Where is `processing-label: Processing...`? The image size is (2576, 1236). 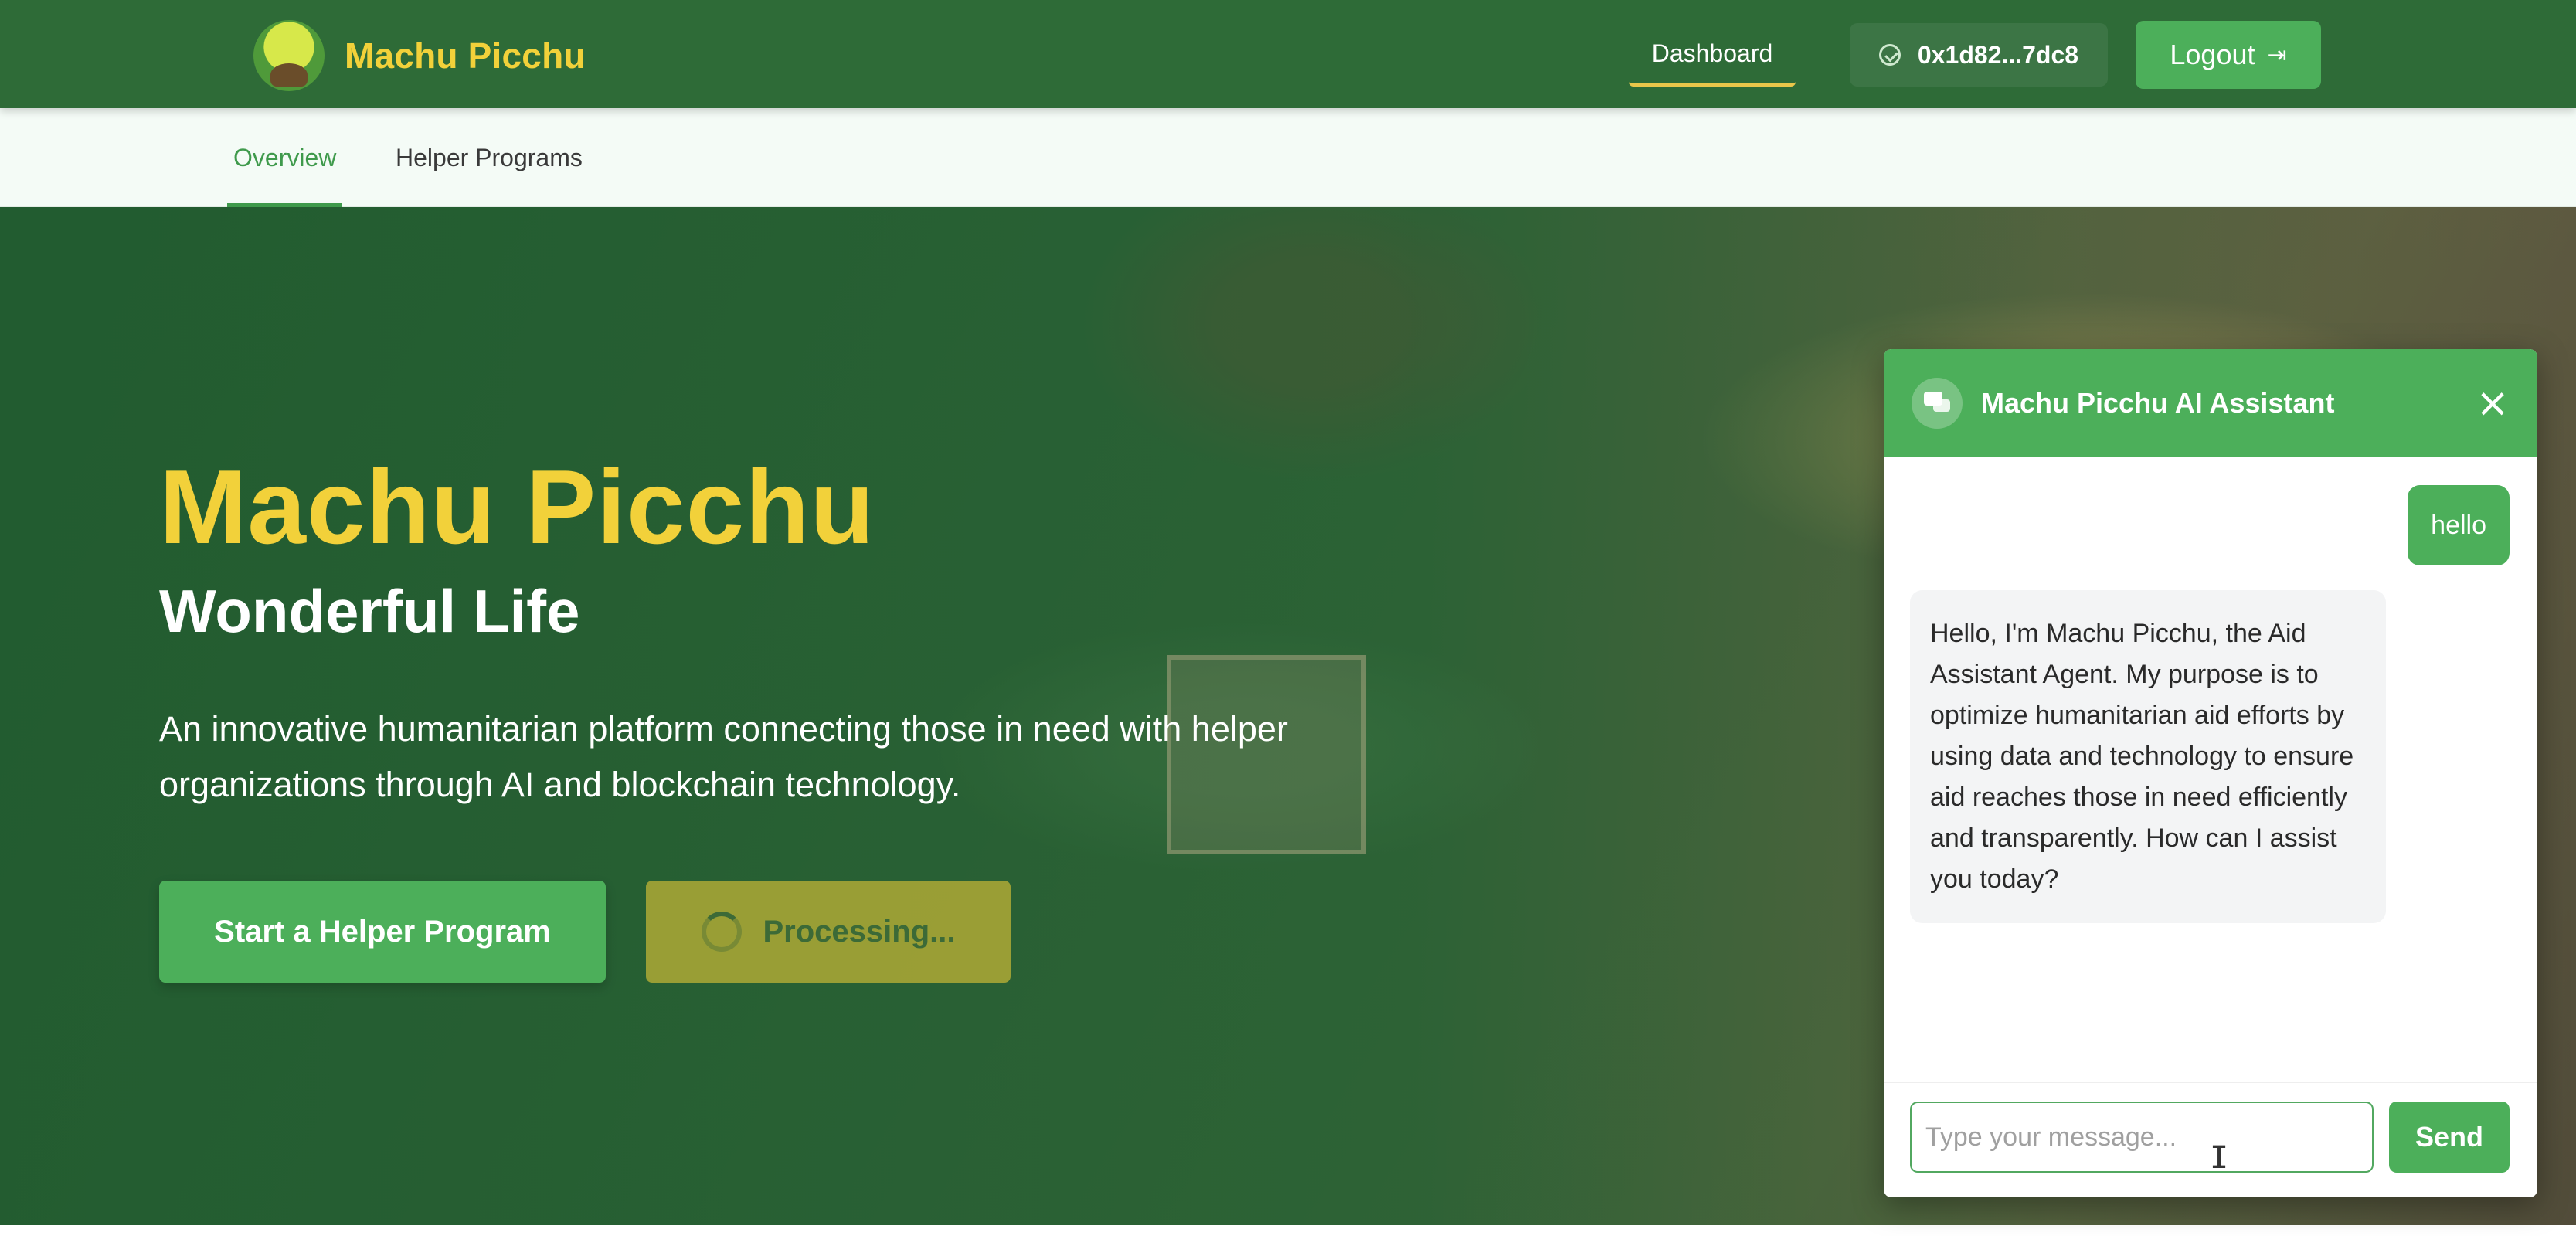 processing-label: Processing... is located at coordinates (859, 931).